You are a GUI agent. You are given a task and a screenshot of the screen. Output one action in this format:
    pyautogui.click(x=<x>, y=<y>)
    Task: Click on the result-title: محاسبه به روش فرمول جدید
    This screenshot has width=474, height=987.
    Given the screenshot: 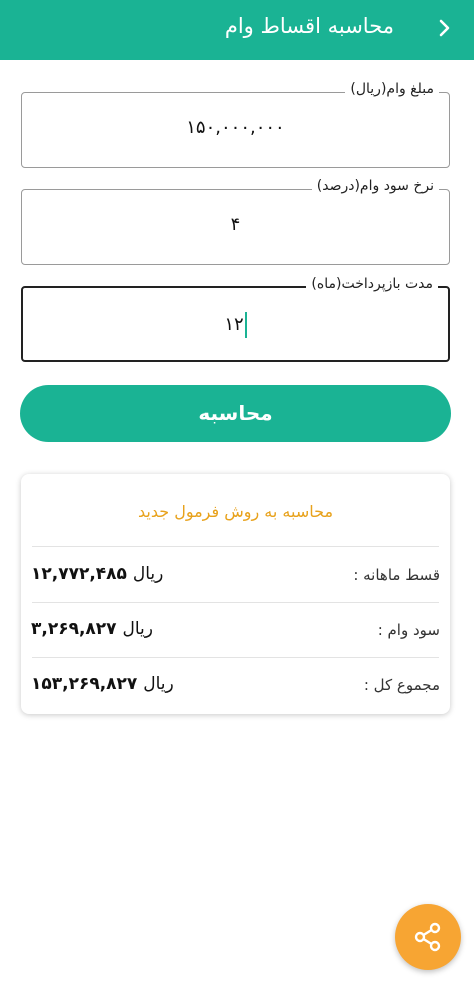 What is the action you would take?
    pyautogui.click(x=235, y=511)
    